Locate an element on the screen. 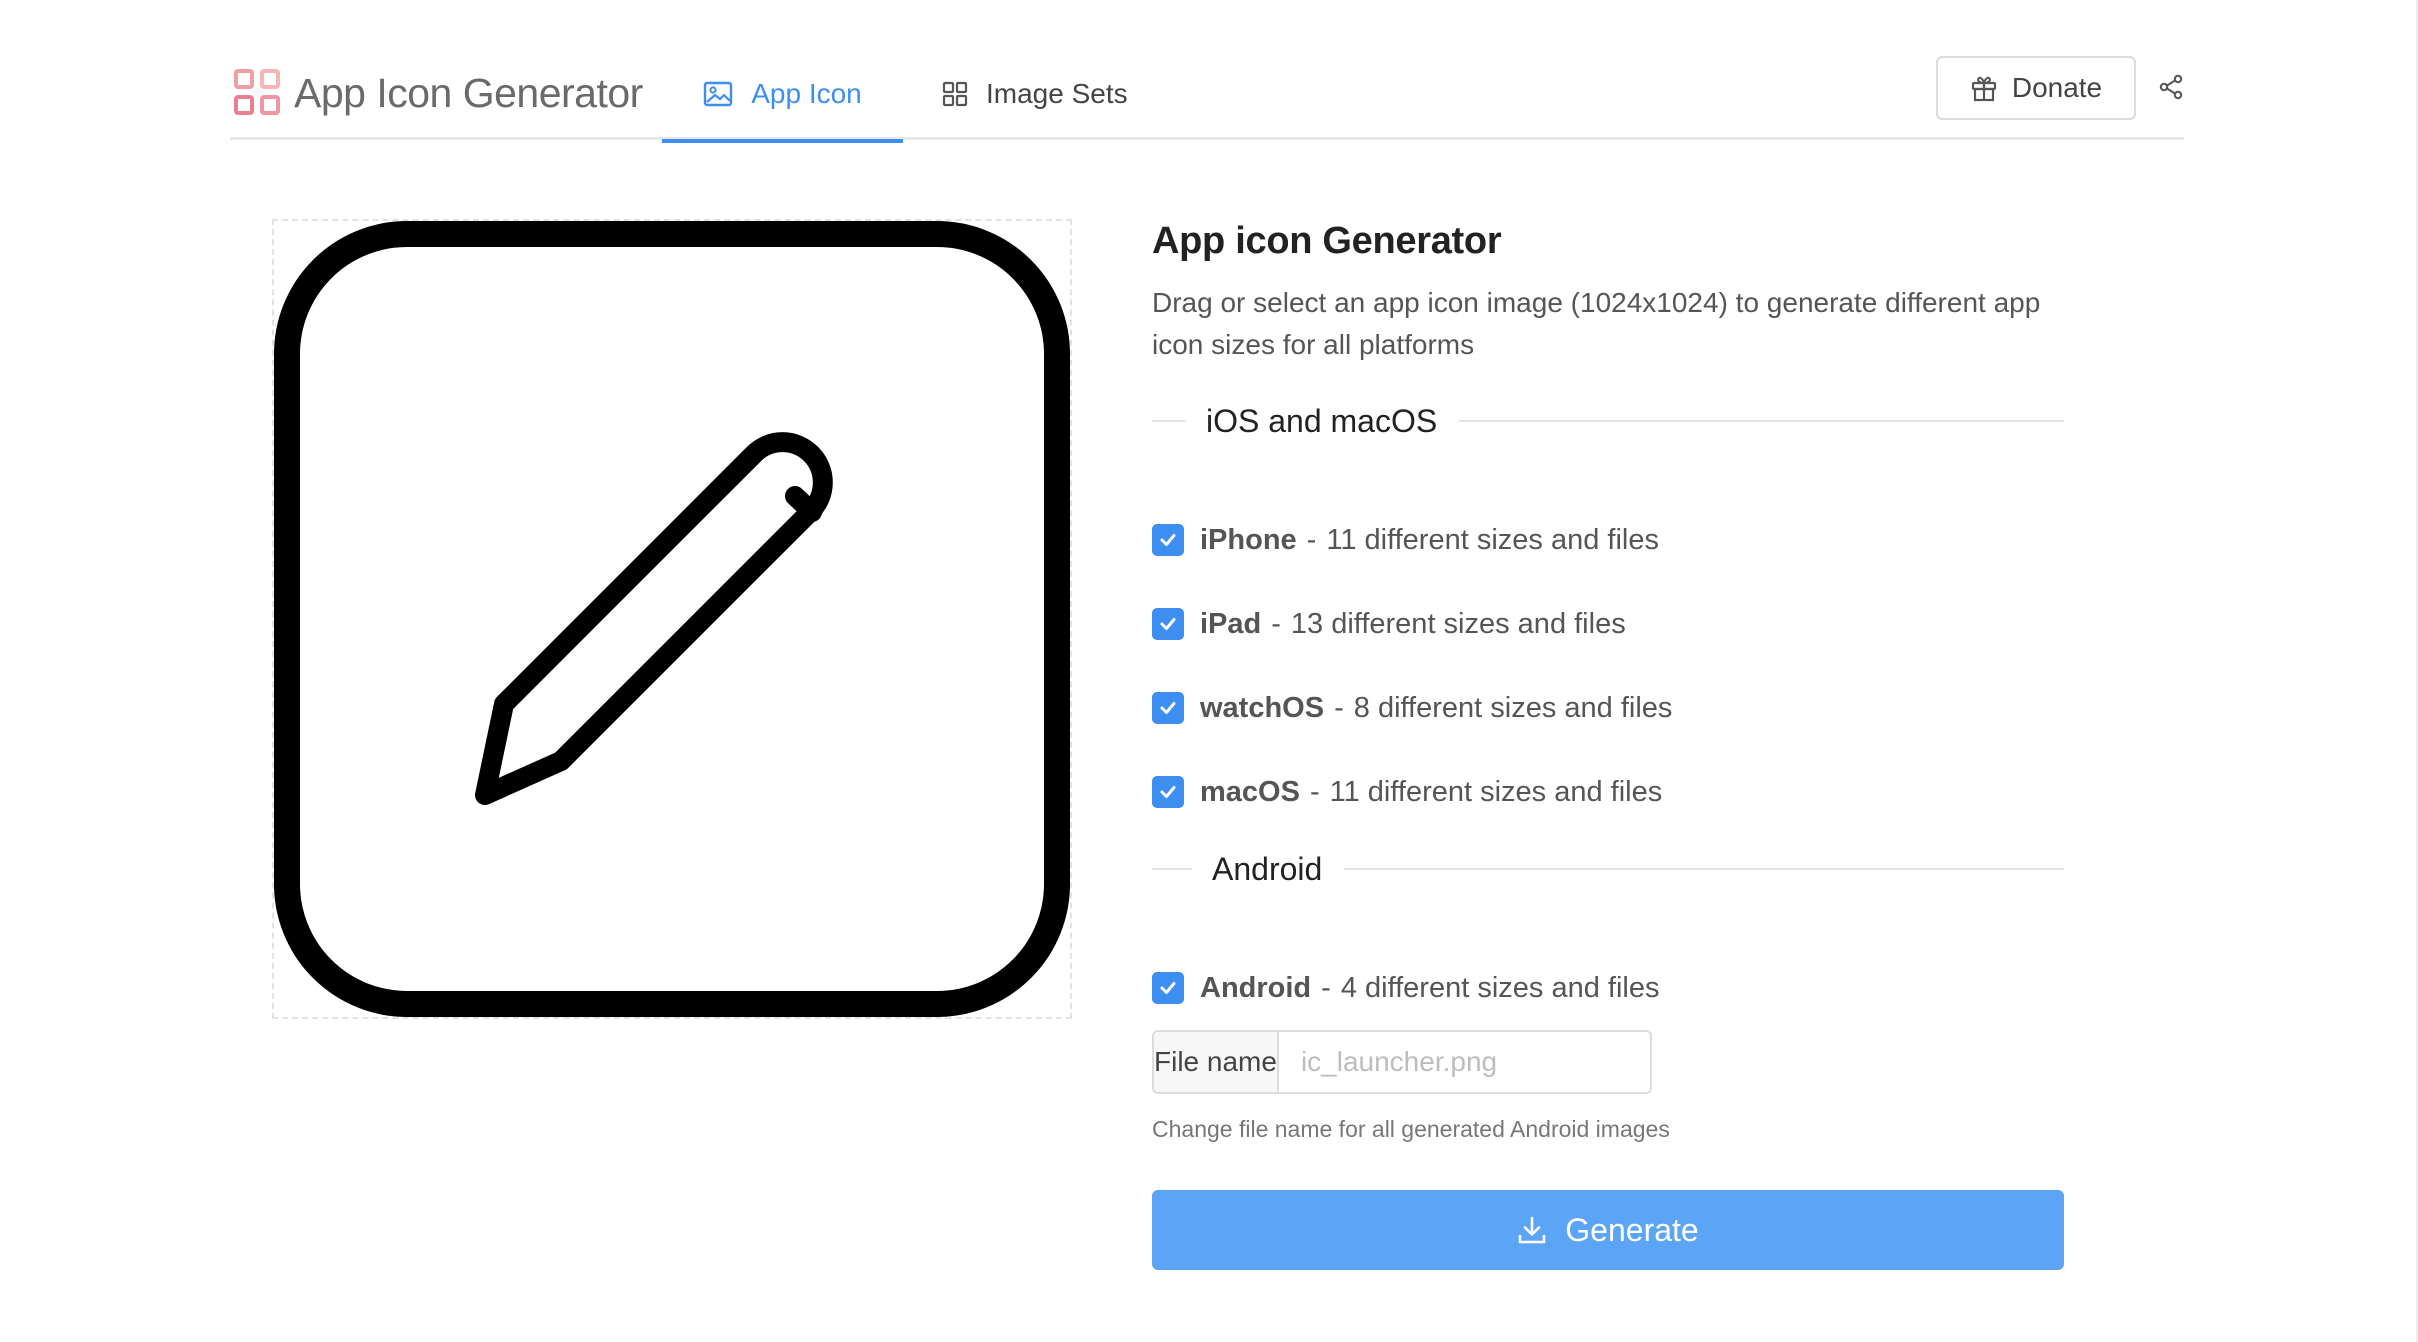  platform-checkbox-iphone: iPhone - 11 different sizes and files is located at coordinates (1405, 540).